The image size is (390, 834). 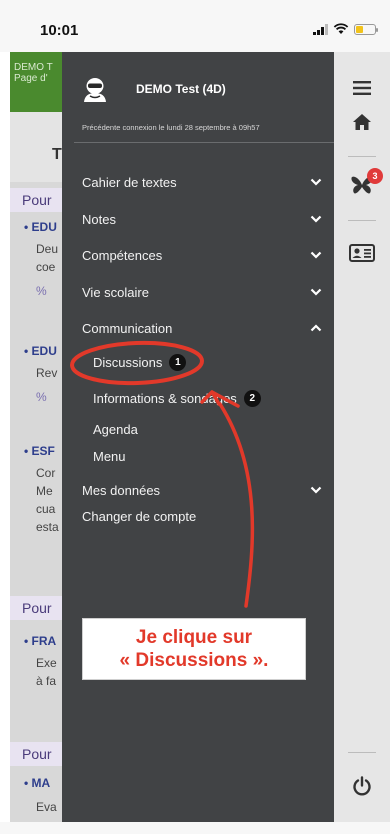 I want to click on background-entry-line: cua, so click(x=46, y=509).